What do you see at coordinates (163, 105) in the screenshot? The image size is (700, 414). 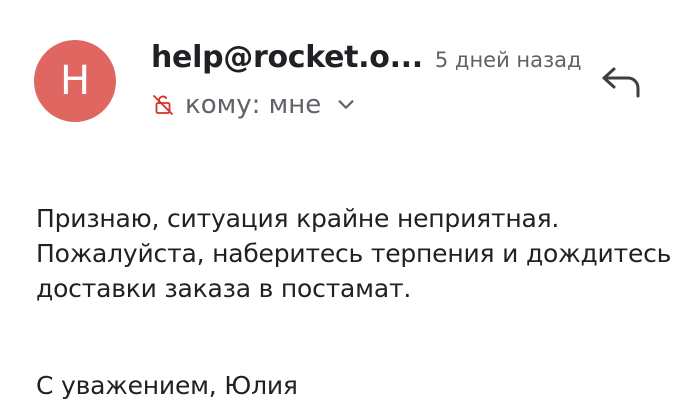 I see `lock-off-icon` at bounding box center [163, 105].